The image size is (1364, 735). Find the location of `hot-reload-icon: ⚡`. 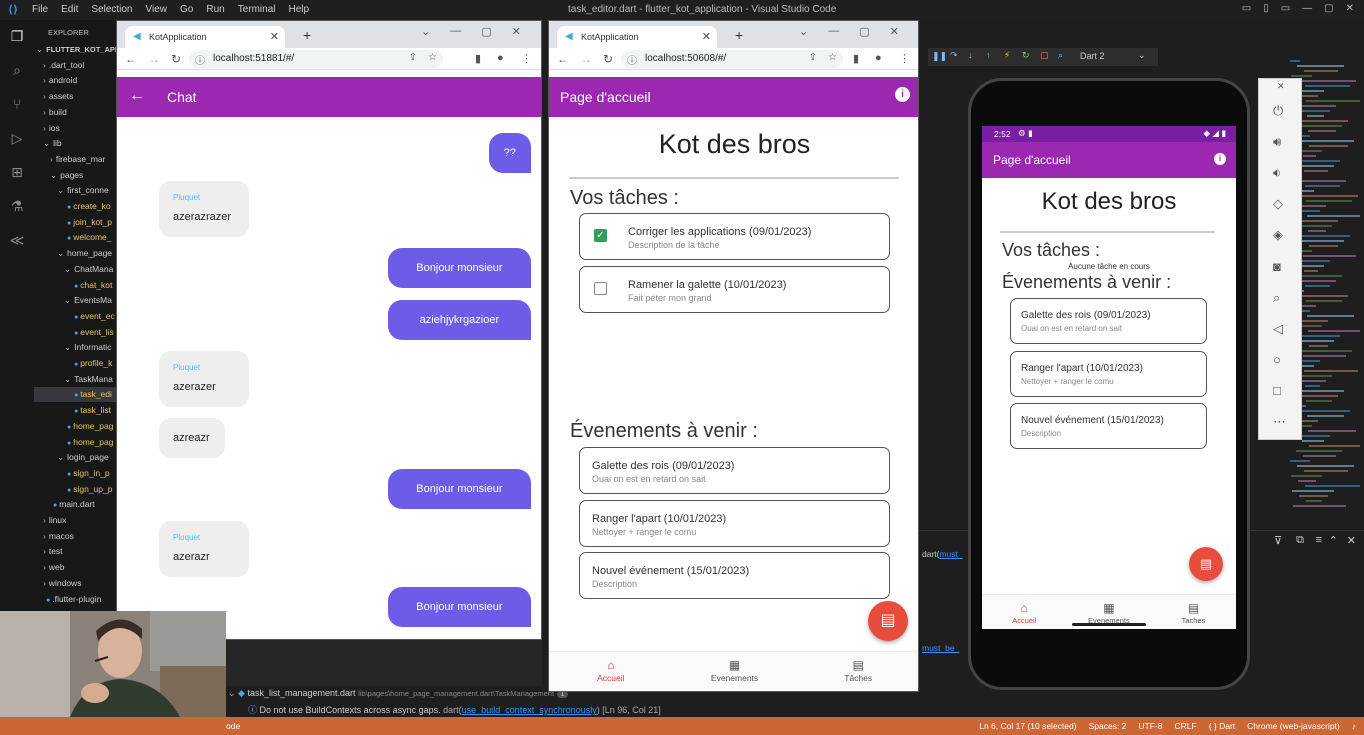

hot-reload-icon: ⚡ is located at coordinates (1007, 55).